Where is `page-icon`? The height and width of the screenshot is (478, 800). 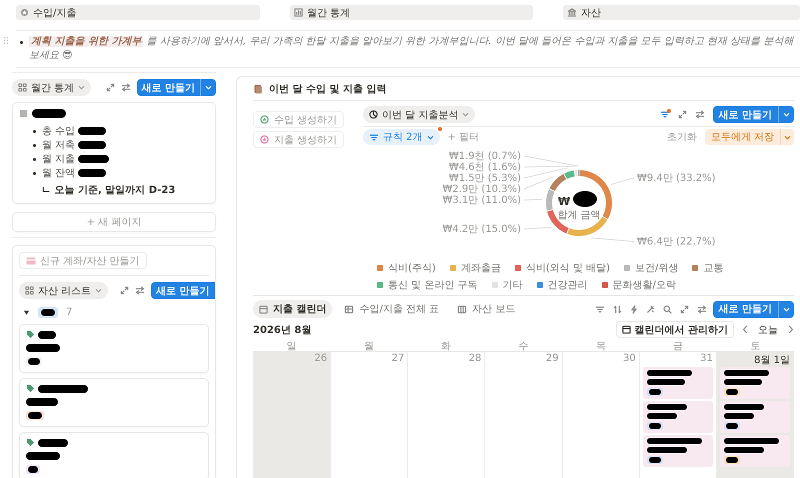
page-icon is located at coordinates (23, 113).